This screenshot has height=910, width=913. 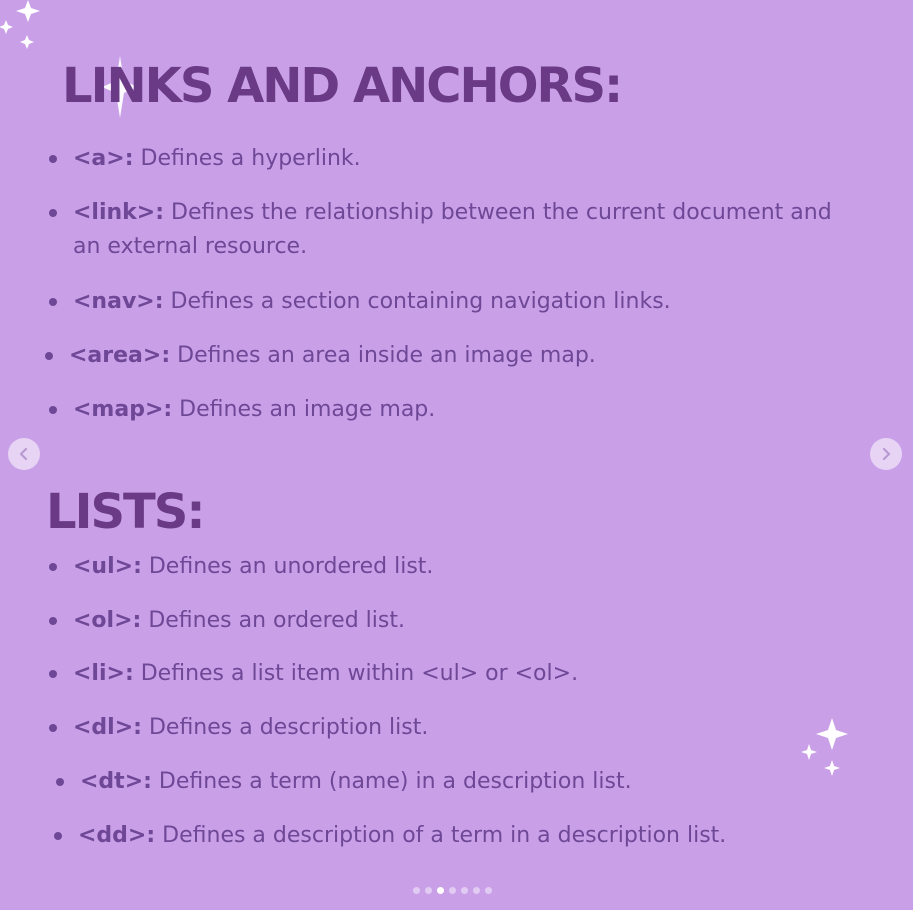 I want to click on tag-name: <dl>:, so click(x=107, y=727).